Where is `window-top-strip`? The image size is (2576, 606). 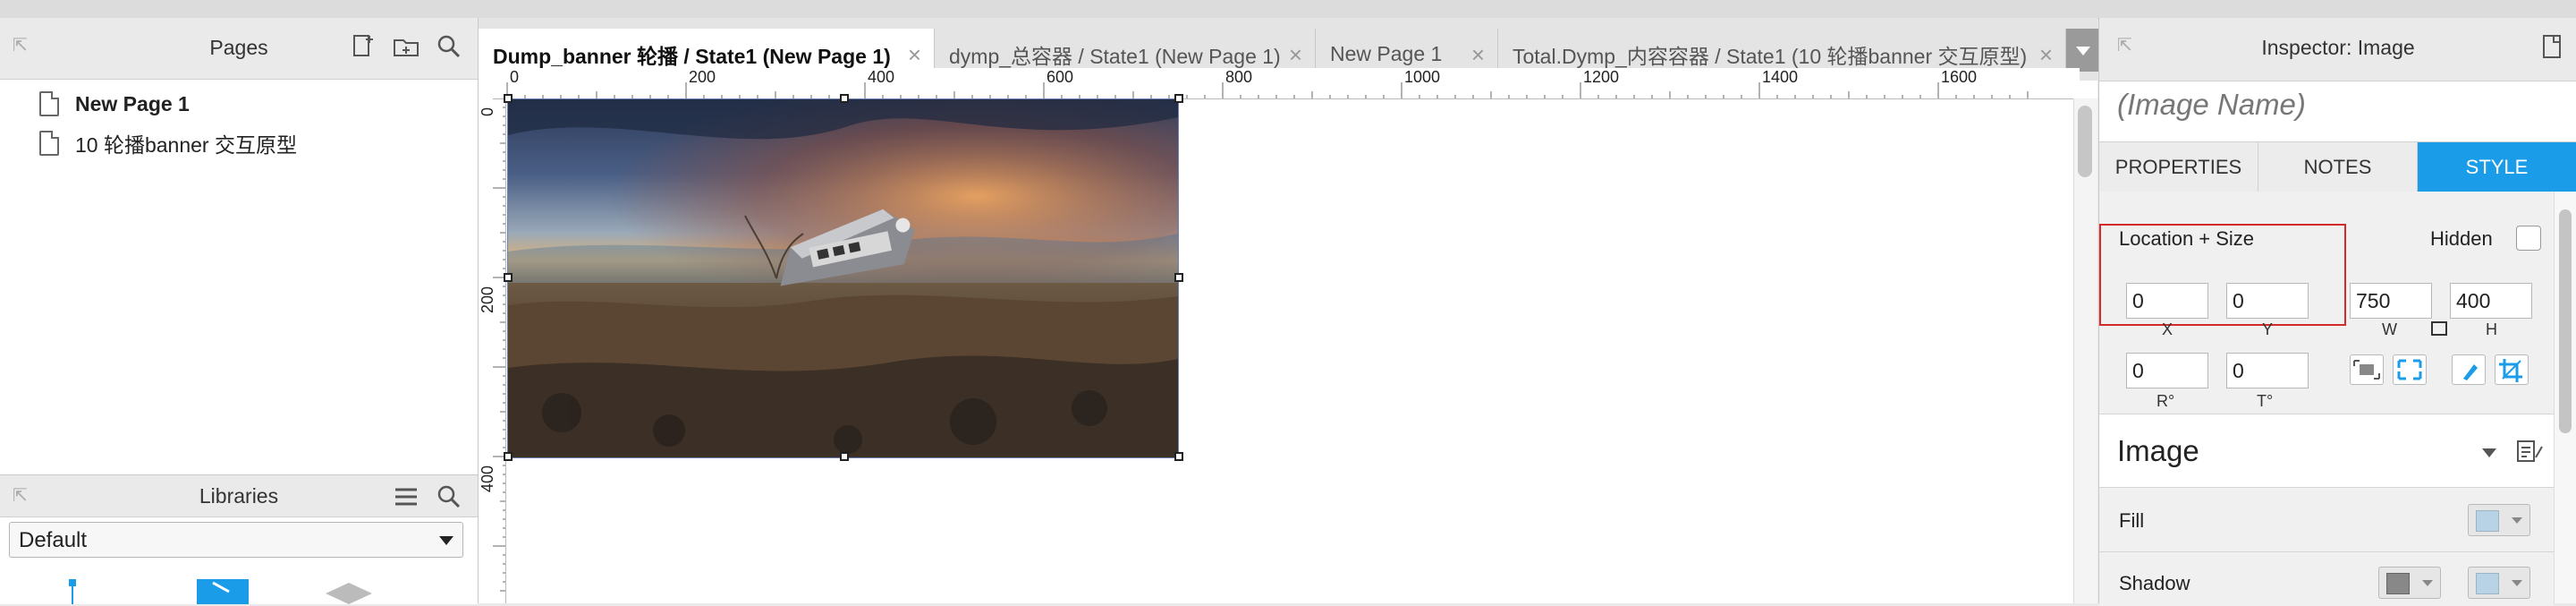 window-top-strip is located at coordinates (1288, 9).